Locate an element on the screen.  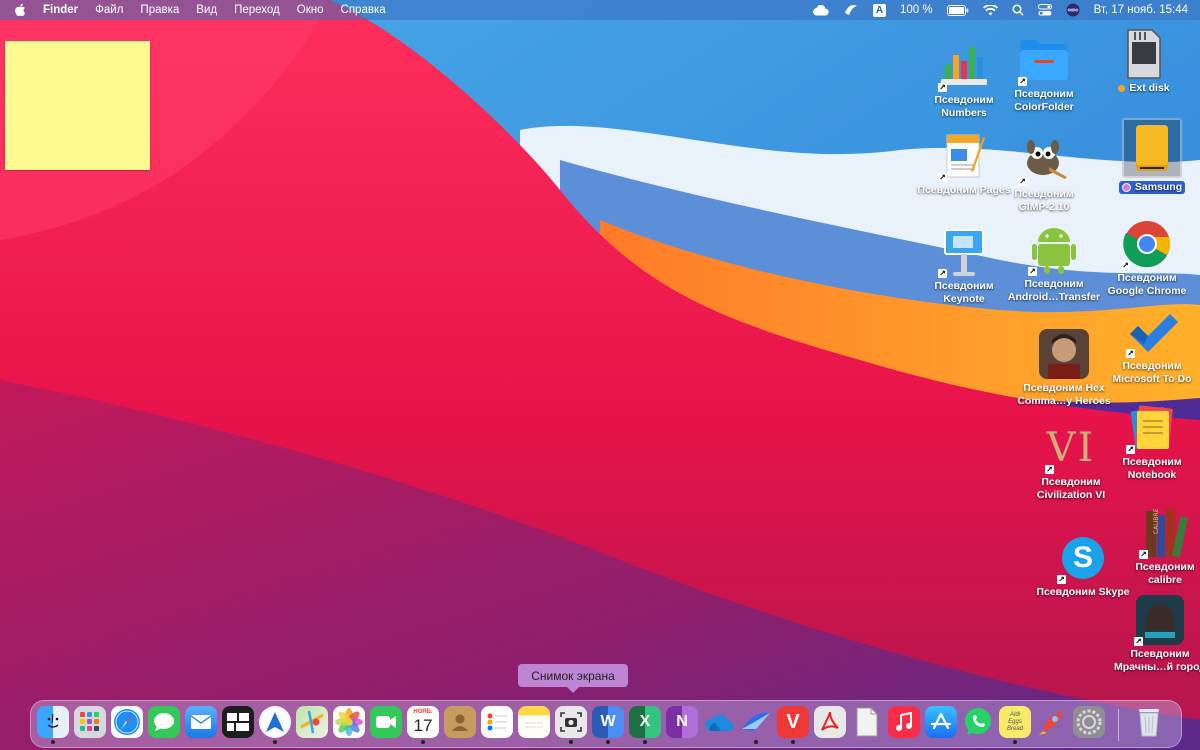
finder-icon is located at coordinates (53, 722).